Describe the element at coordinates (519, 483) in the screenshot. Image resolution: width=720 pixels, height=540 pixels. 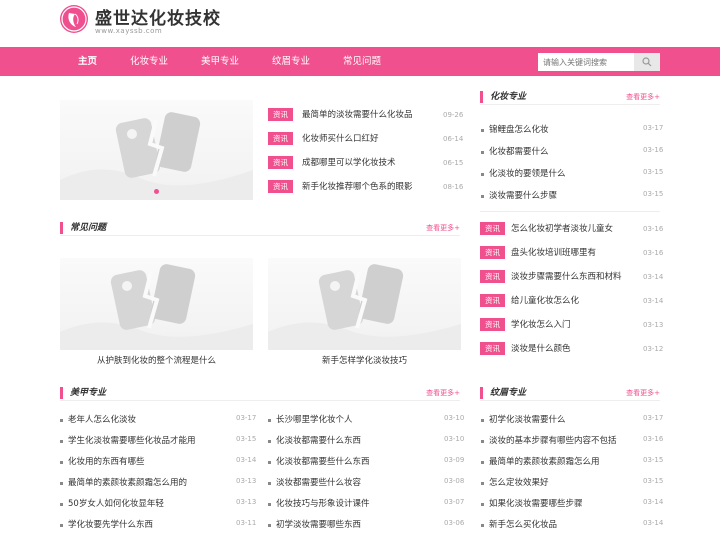
I see `list-item-link: 怎么定妆效果好` at that location.